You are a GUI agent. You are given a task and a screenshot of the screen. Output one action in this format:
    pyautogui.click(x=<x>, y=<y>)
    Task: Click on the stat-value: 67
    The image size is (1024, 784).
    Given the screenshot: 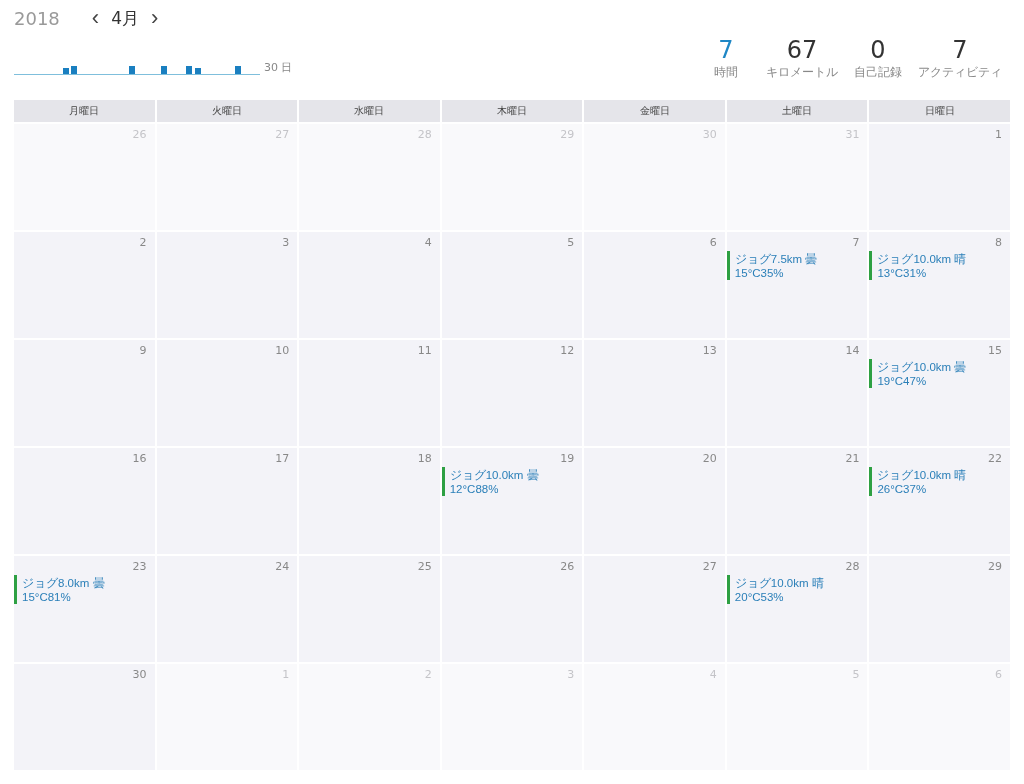 What is the action you would take?
    pyautogui.click(x=802, y=50)
    